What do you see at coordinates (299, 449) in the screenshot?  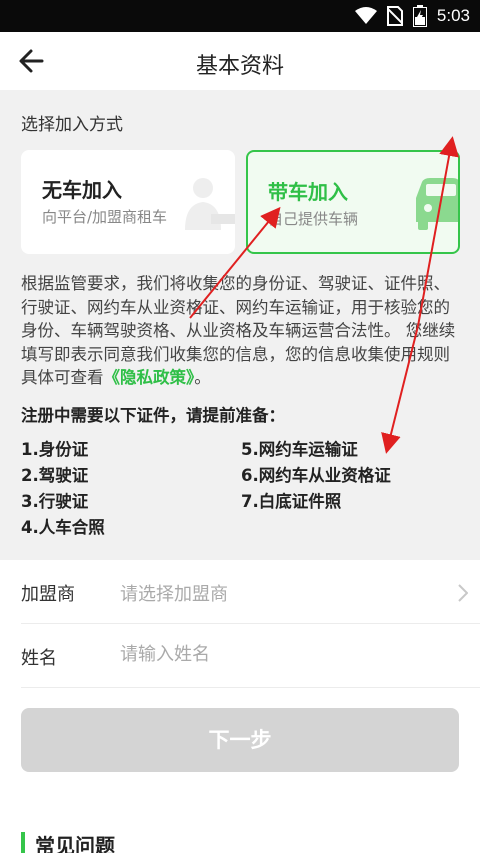 I see `requirement-item: 5.网约车运输证` at bounding box center [299, 449].